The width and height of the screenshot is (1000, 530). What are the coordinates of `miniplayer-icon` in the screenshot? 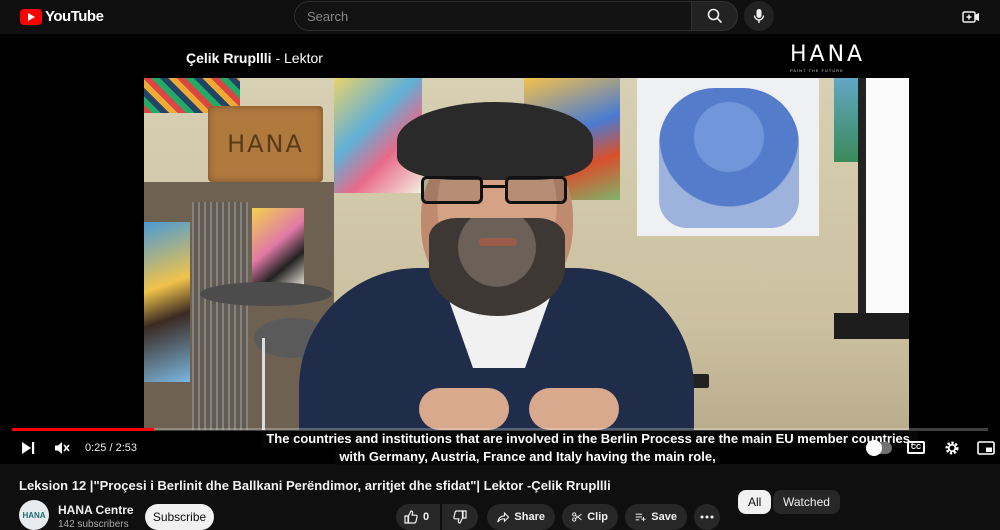 It's located at (986, 448).